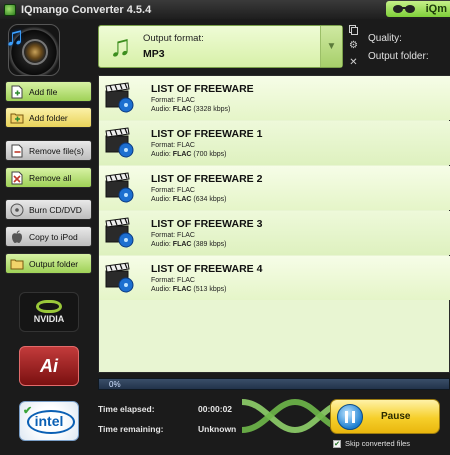  I want to click on remove-all-label: Remove all, so click(50, 177).